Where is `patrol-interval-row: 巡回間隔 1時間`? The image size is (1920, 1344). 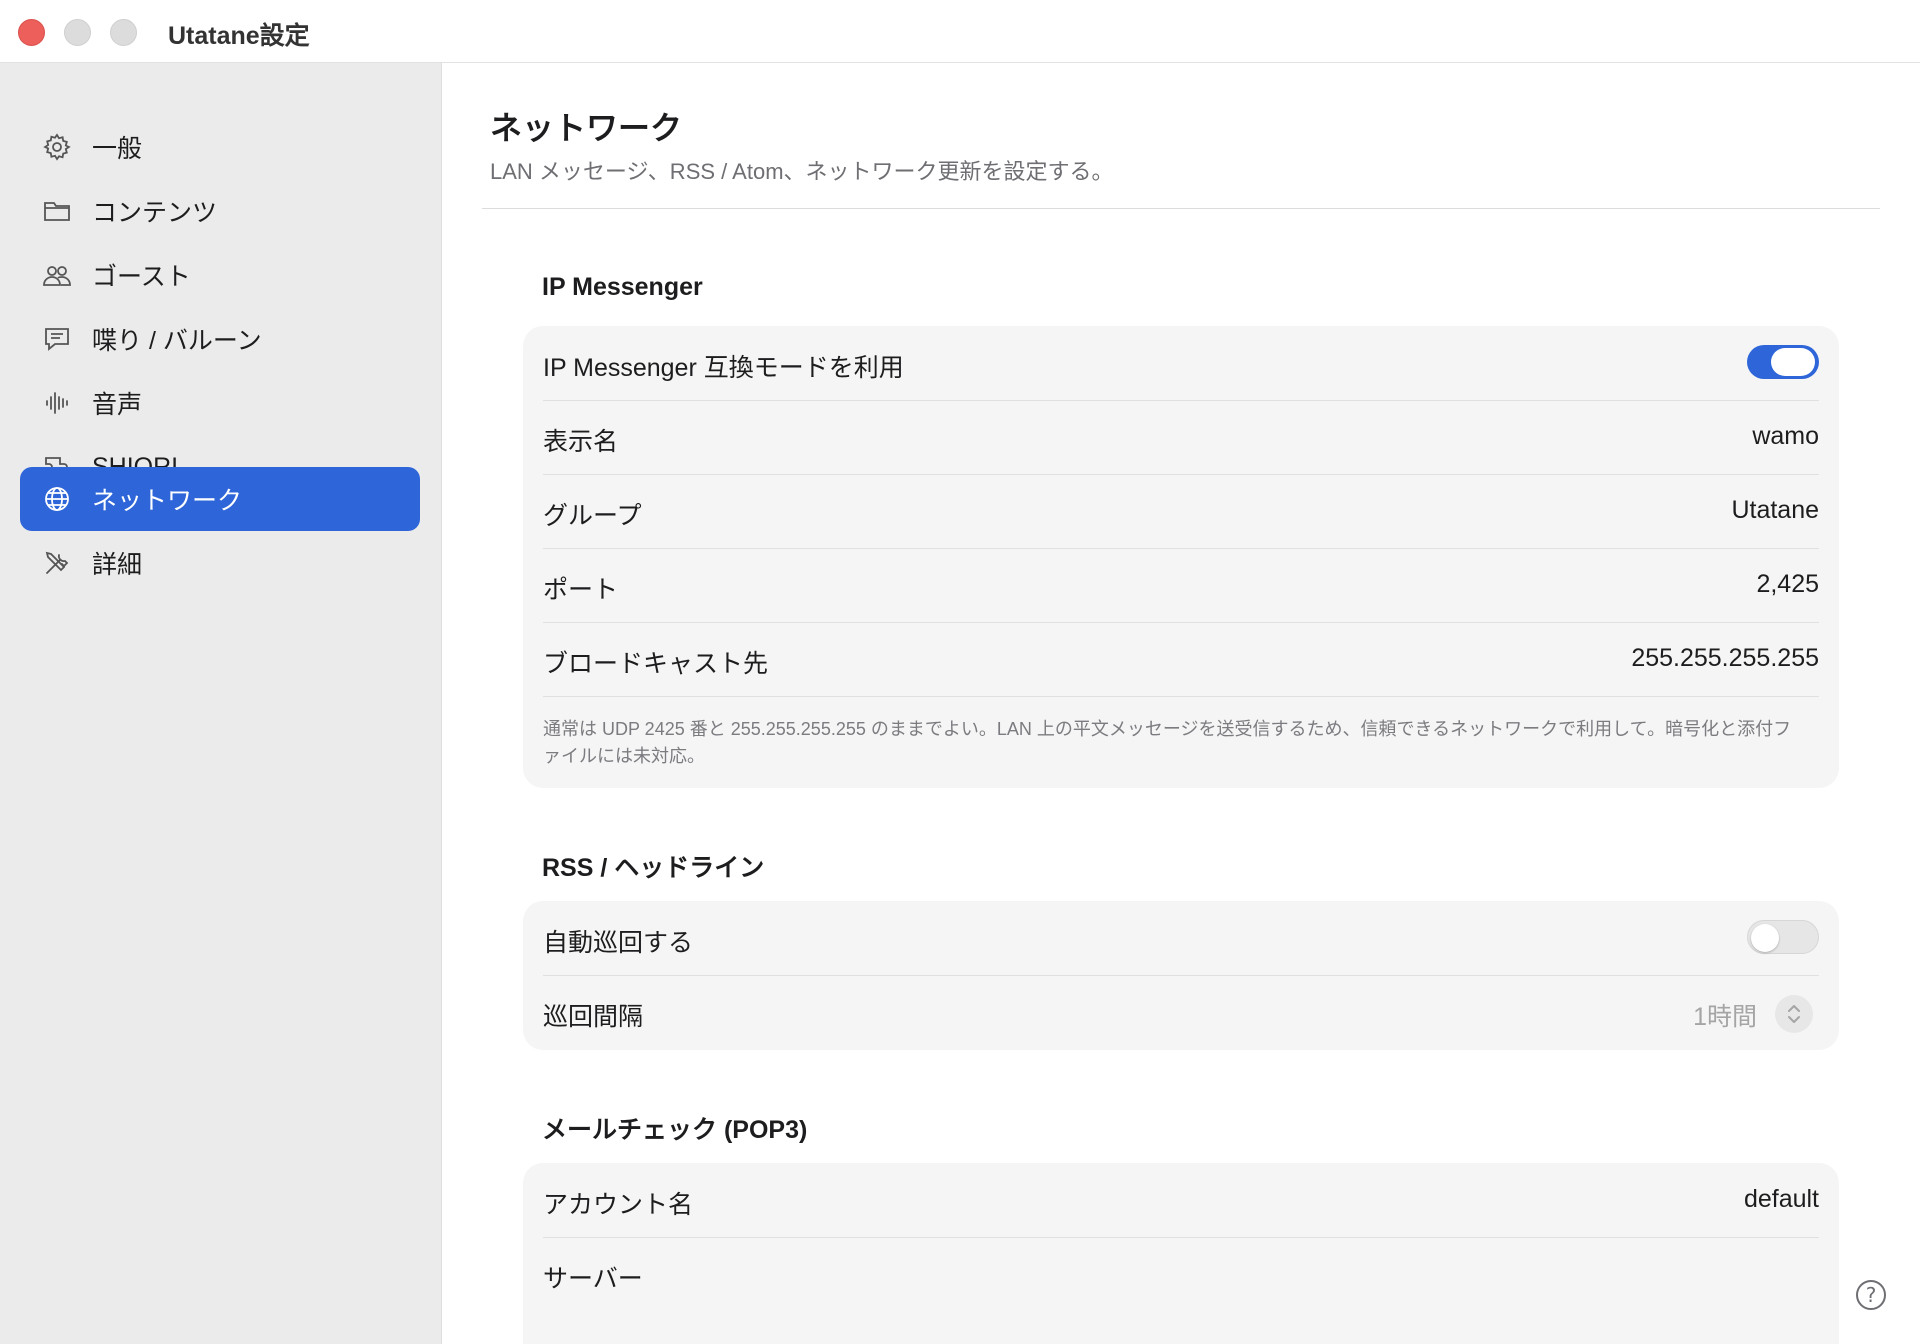
patrol-interval-row: 巡回間隔 1時間 is located at coordinates (1181, 1012).